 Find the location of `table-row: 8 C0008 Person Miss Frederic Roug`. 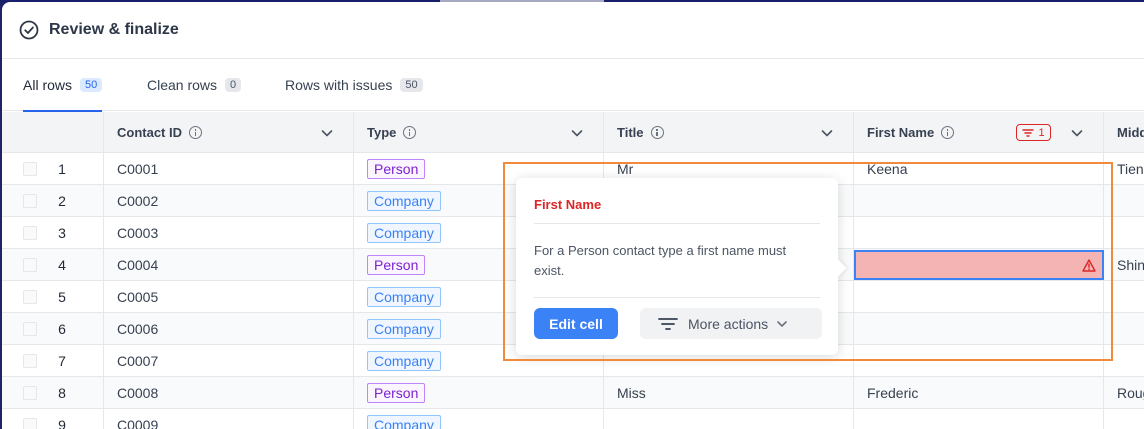

table-row: 8 C0008 Person Miss Frederic Roug is located at coordinates (573, 393).